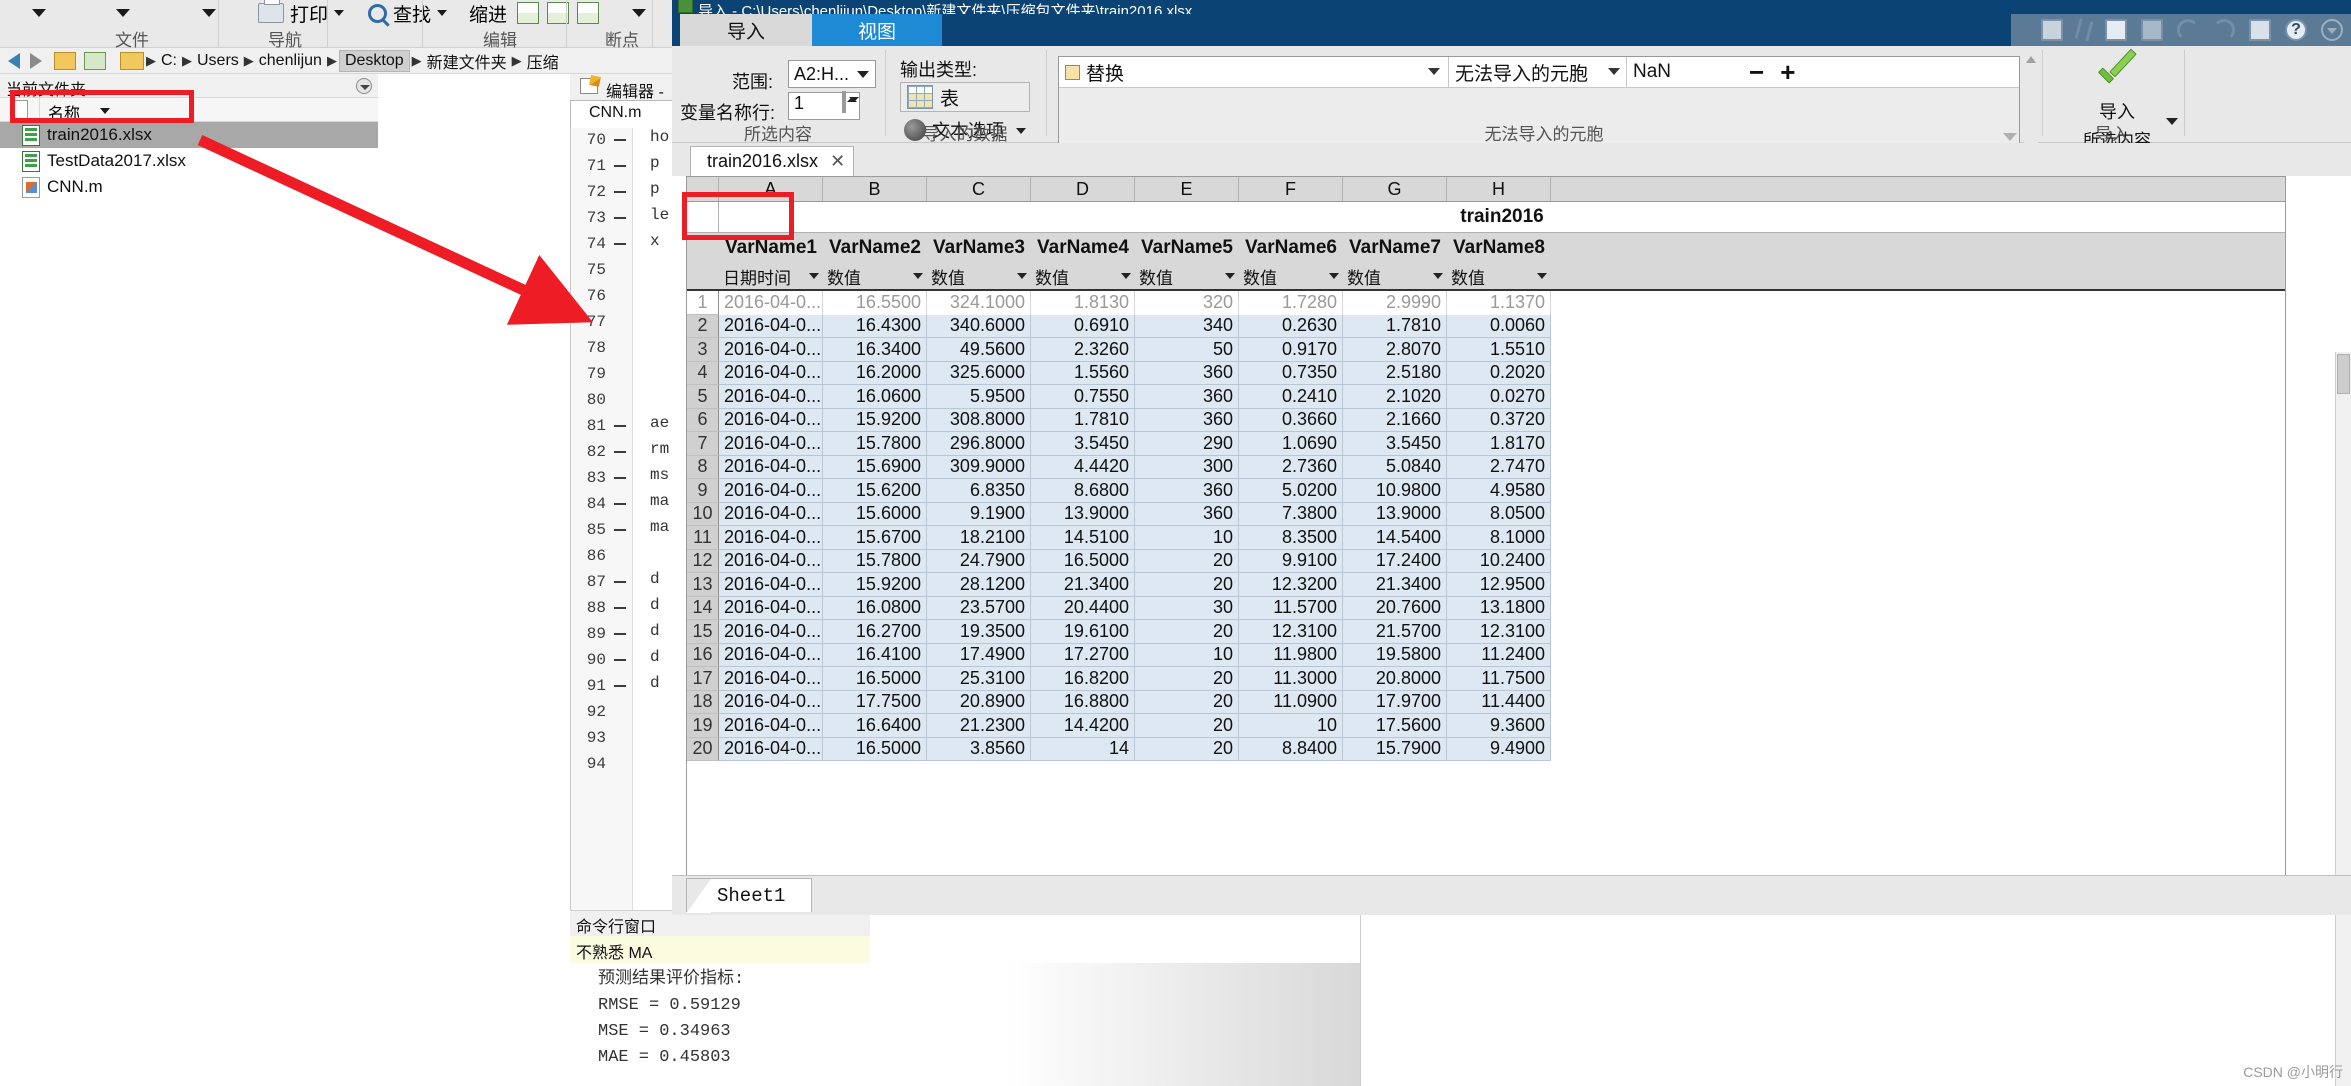  Describe the element at coordinates (979, 444) in the screenshot. I see `table-cell: 296.8000` at that location.